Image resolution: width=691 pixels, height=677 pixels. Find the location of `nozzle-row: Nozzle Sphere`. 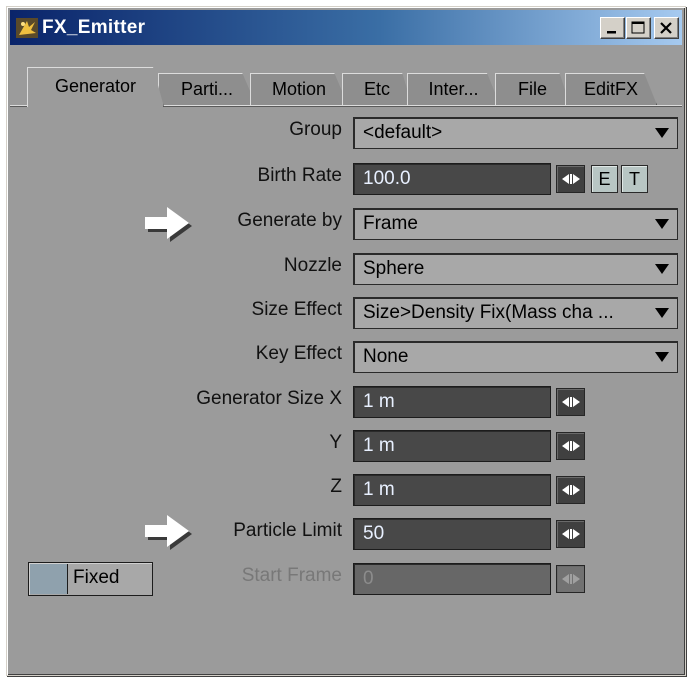

nozzle-row: Nozzle Sphere is located at coordinates (347, 268).